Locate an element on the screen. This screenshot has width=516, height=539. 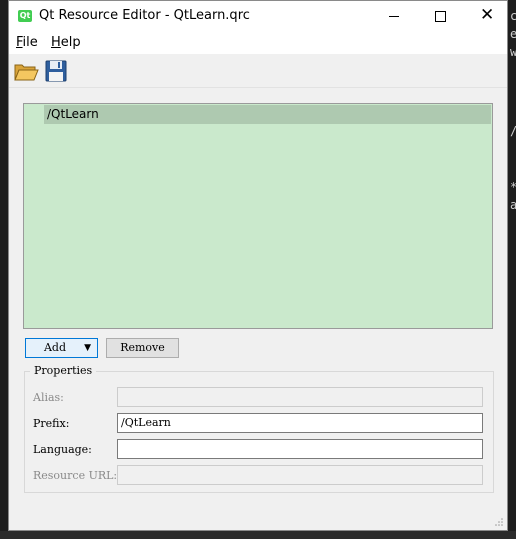
remove-button: Remove is located at coordinates (142, 348).